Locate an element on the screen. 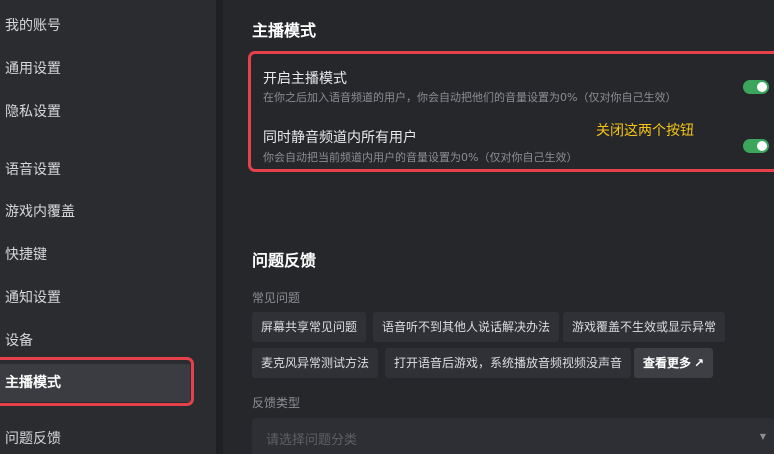 Image resolution: width=774 pixels, height=454 pixels. sidebar-item-hotkeys: 快捷键 is located at coordinates (95, 255).